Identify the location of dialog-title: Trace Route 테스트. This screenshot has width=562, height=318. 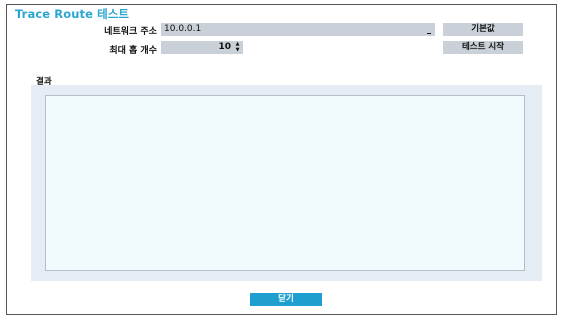
(72, 14).